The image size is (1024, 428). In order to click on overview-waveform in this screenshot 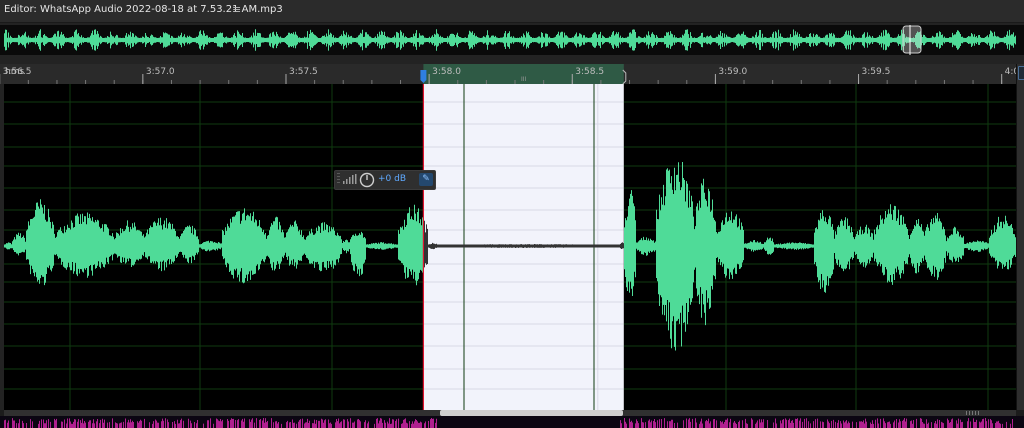, I will do `click(512, 40)`.